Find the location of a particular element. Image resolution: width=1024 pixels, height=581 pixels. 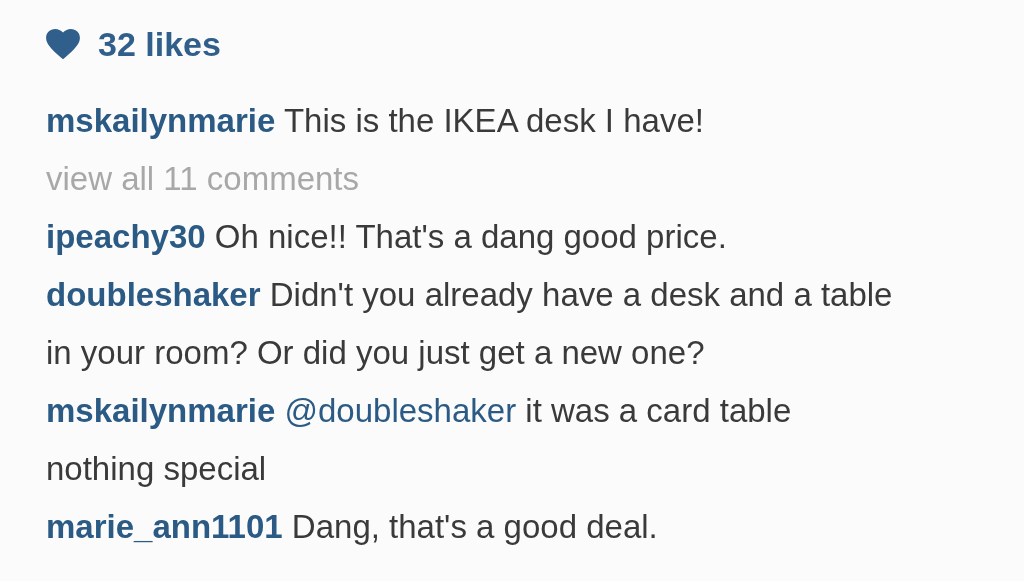

comment-text: marie_ann1101 Dang, that's a good deal. is located at coordinates (352, 527).